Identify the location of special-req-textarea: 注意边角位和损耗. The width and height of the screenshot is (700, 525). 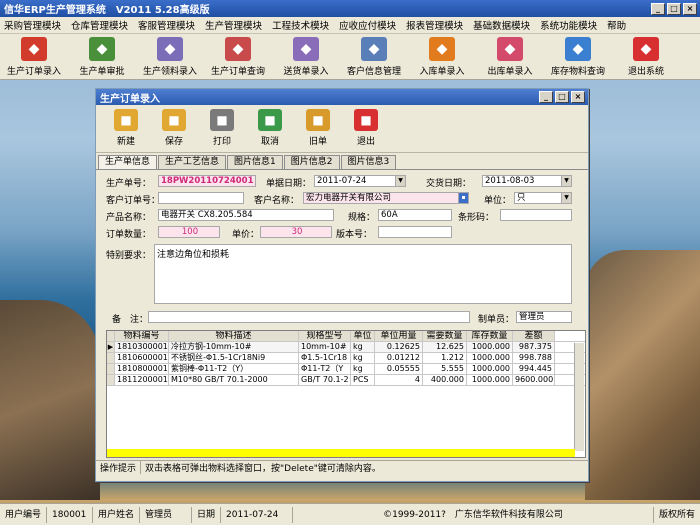
(363, 274).